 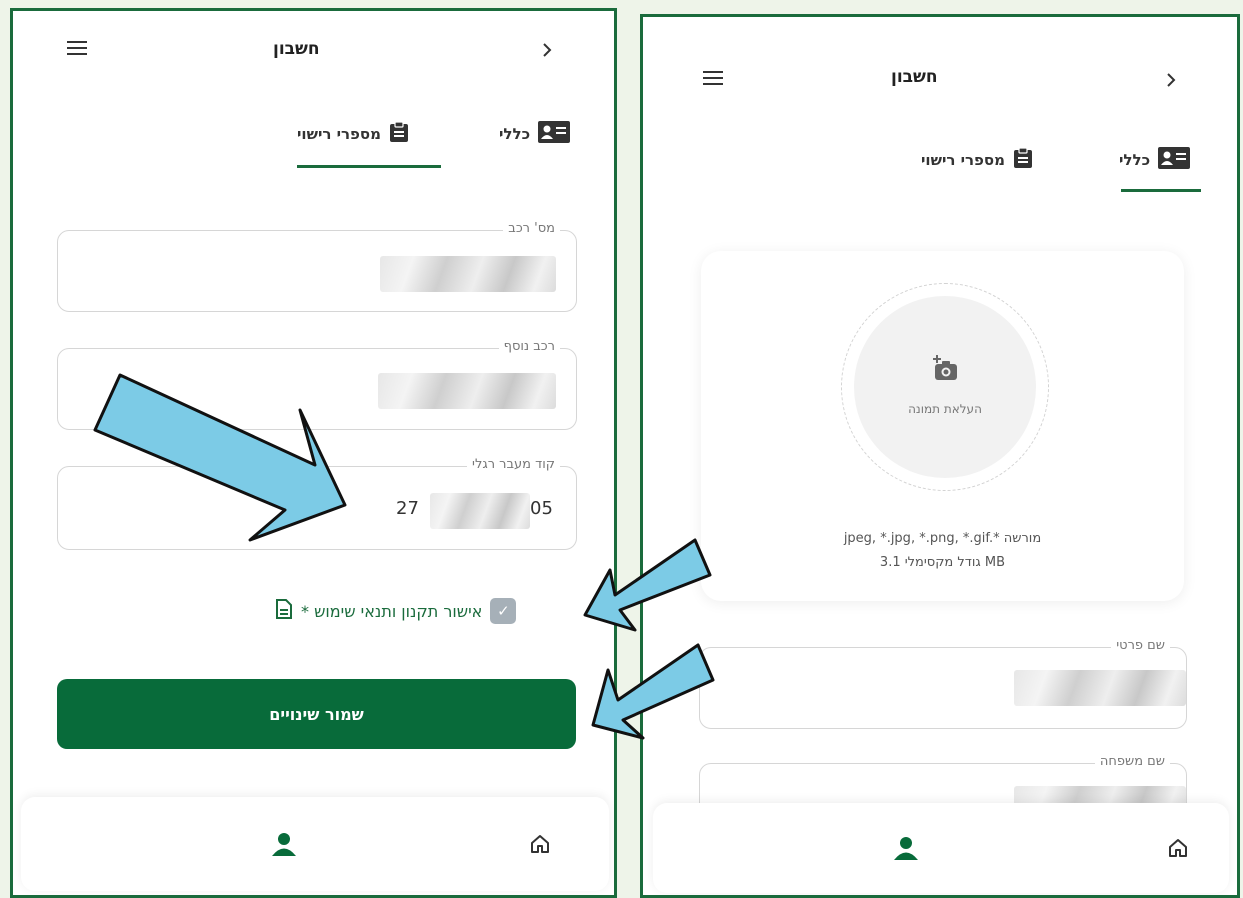 What do you see at coordinates (391, 611) in the screenshot?
I see `terms-label: אישור תקנון ותנאי שימוש *` at bounding box center [391, 611].